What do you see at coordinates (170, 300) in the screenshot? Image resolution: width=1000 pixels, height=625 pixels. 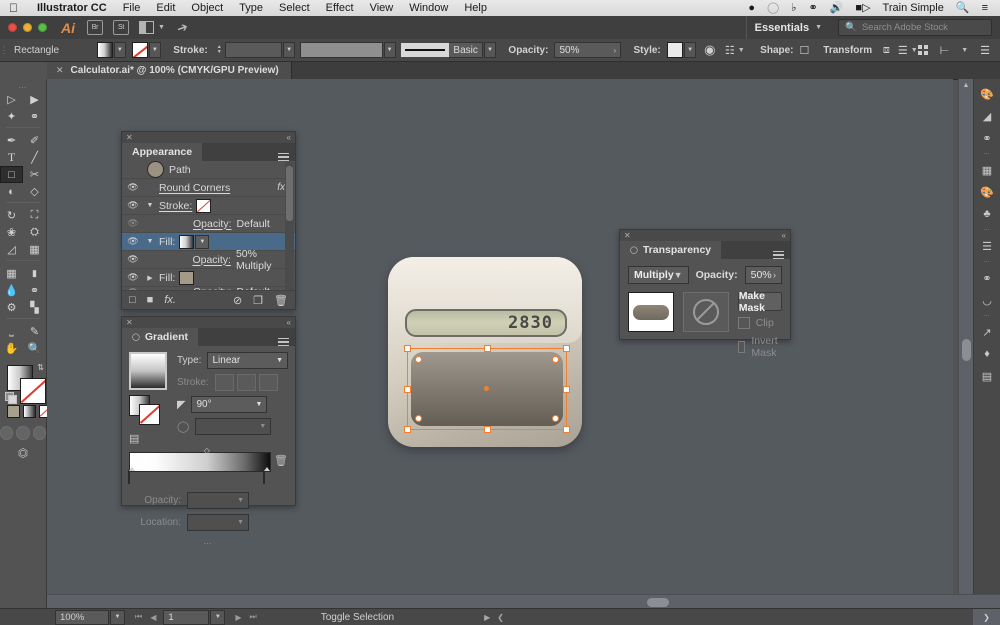 I see `add-new-effect-icon: fx.` at bounding box center [170, 300].